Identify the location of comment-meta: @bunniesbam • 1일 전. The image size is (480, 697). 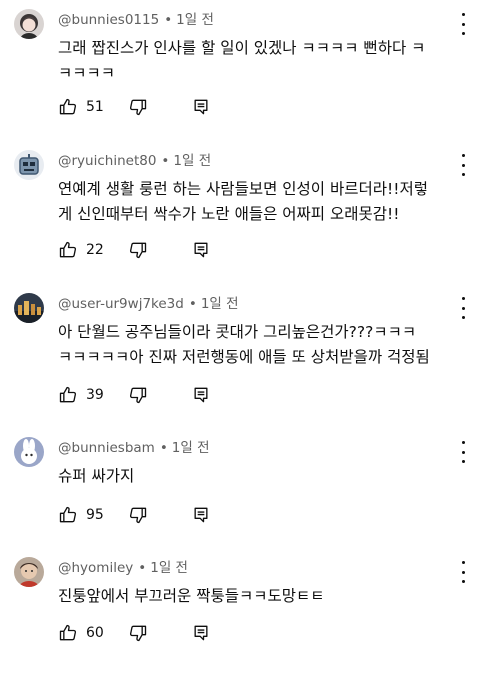
(134, 448).